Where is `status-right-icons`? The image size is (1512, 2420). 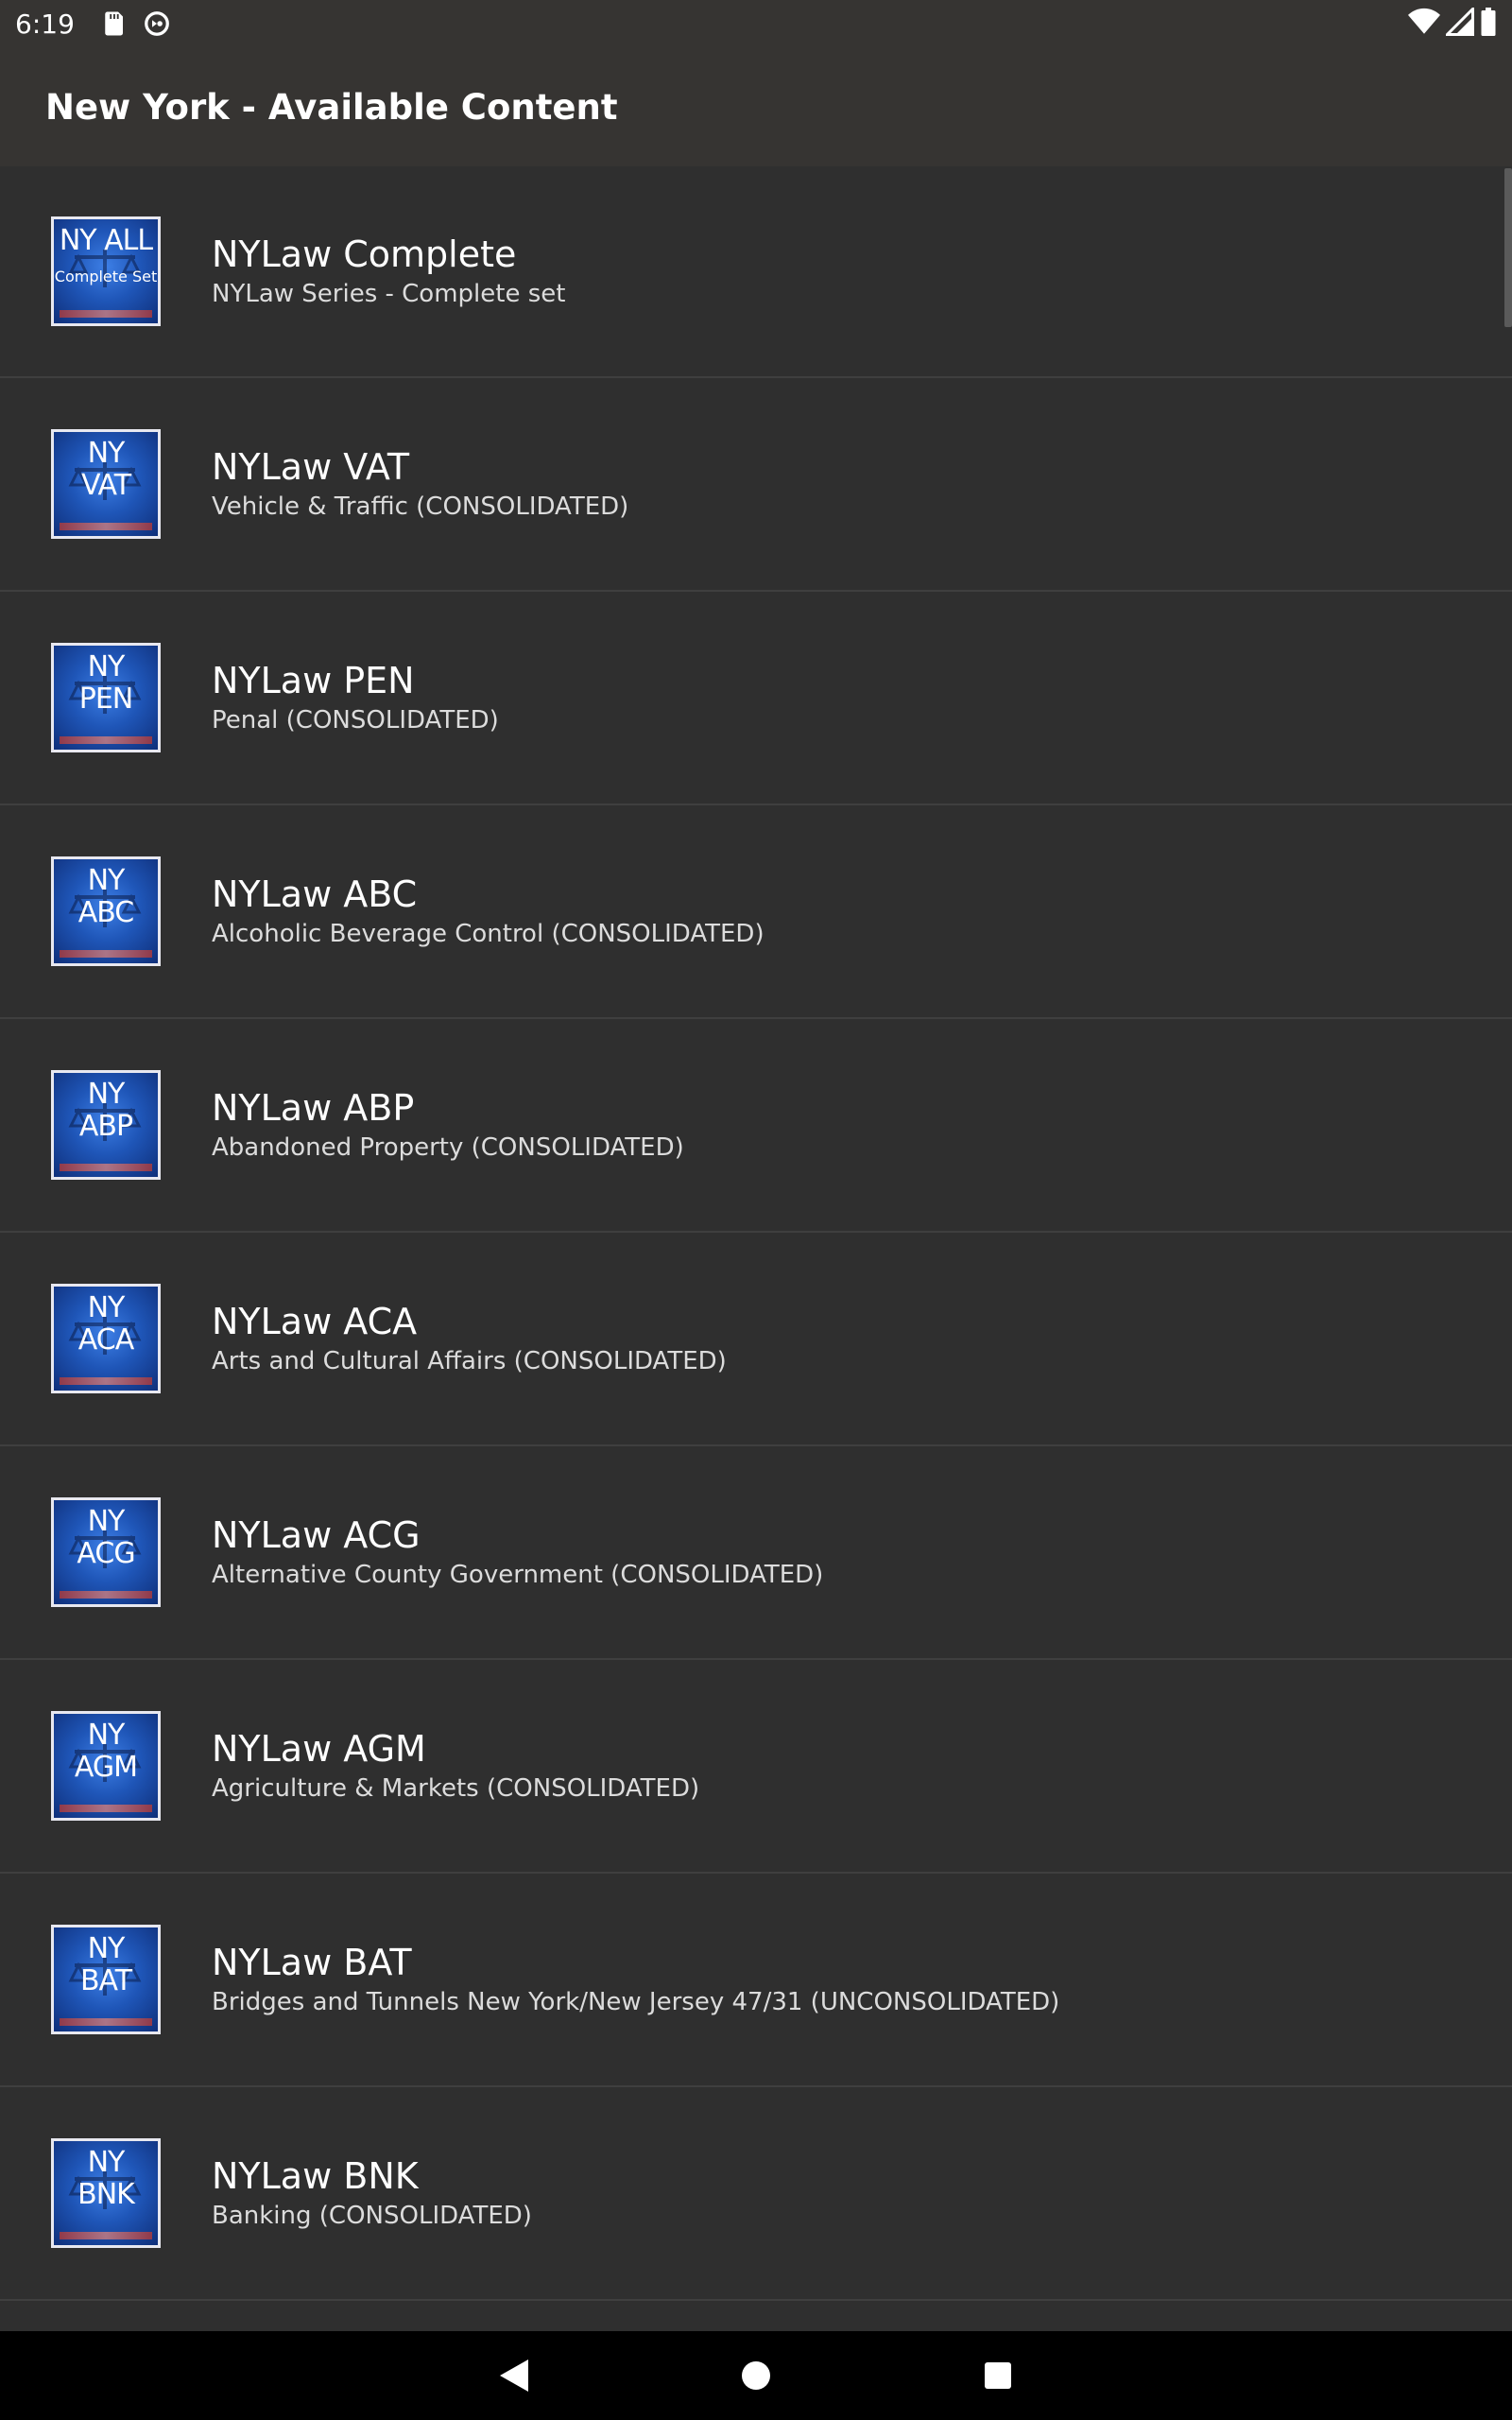 status-right-icons is located at coordinates (1452, 23).